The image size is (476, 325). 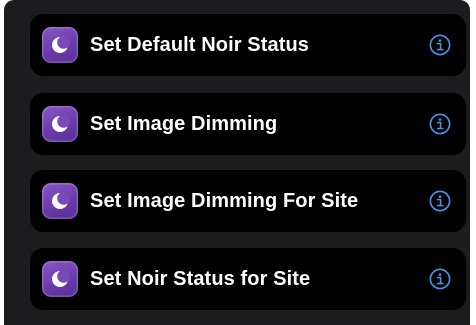 What do you see at coordinates (199, 44) in the screenshot?
I see `action-label: Set Default Noir Status` at bounding box center [199, 44].